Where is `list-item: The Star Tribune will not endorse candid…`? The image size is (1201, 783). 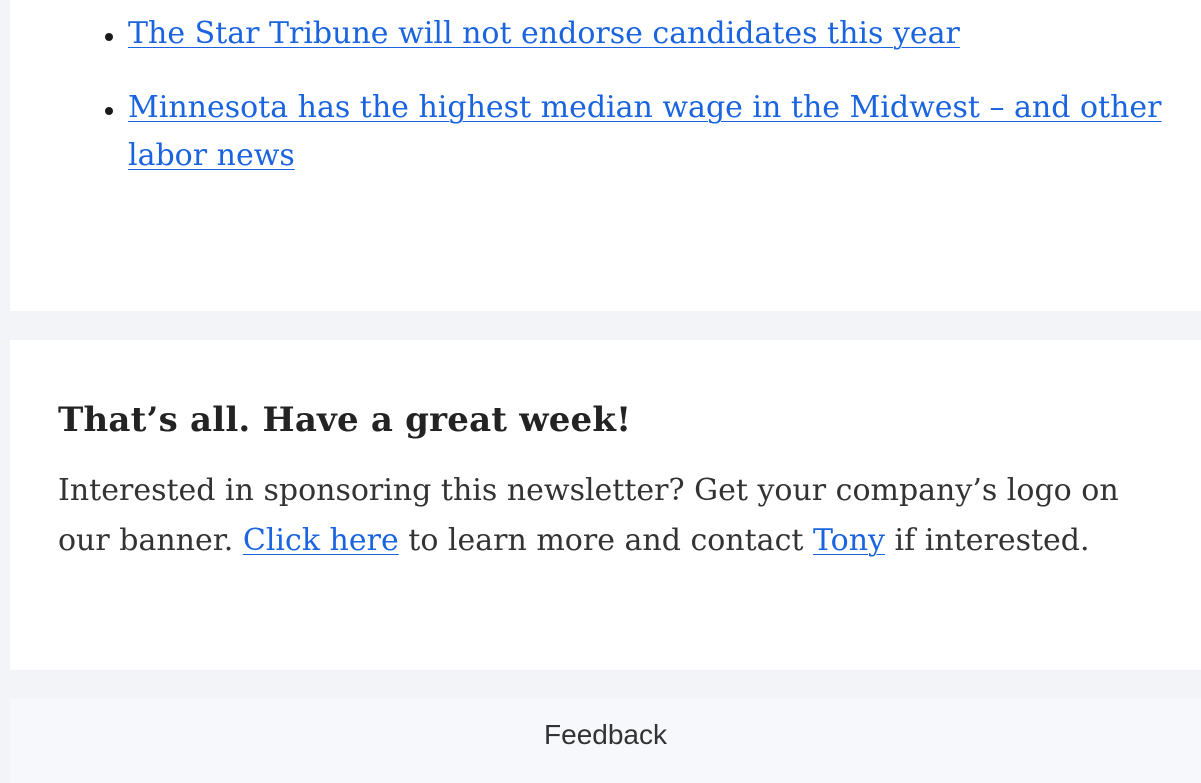
list-item: The Star Tribune will not endorse candid… is located at coordinates (636, 34).